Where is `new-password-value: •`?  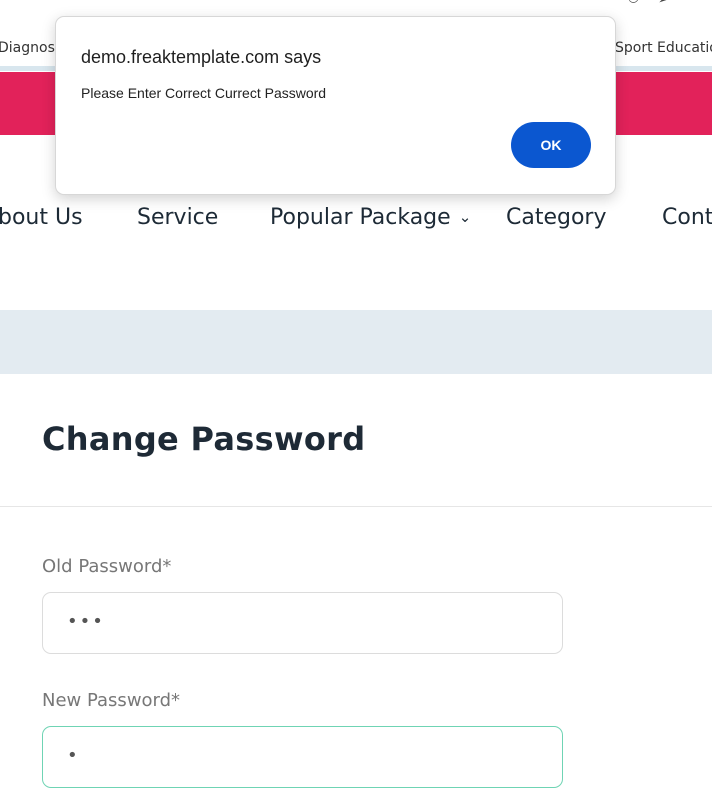
new-password-value: • is located at coordinates (73, 755).